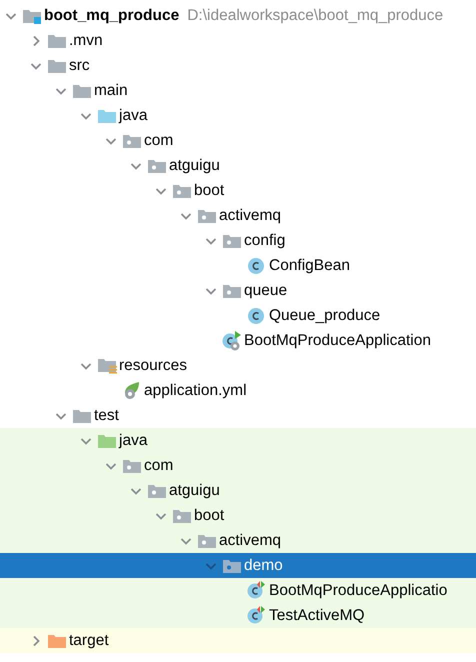 The height and width of the screenshot is (662, 476). What do you see at coordinates (238, 315) in the screenshot?
I see `tree-row: Queue_produce` at bounding box center [238, 315].